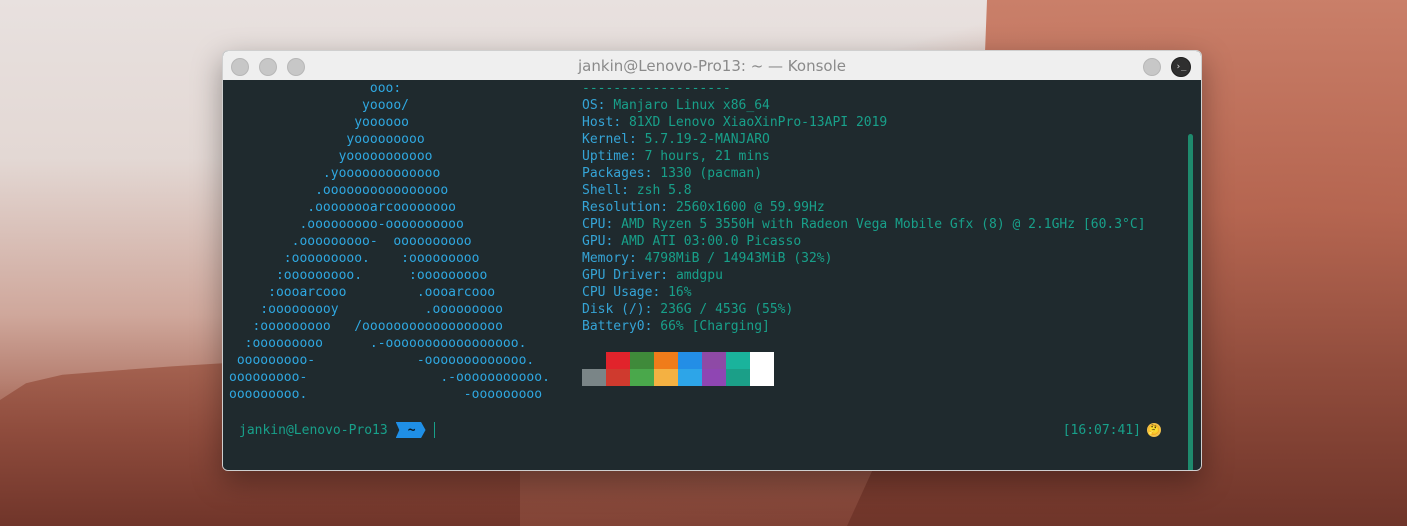  I want to click on prompt-cwd: ~, so click(410, 430).